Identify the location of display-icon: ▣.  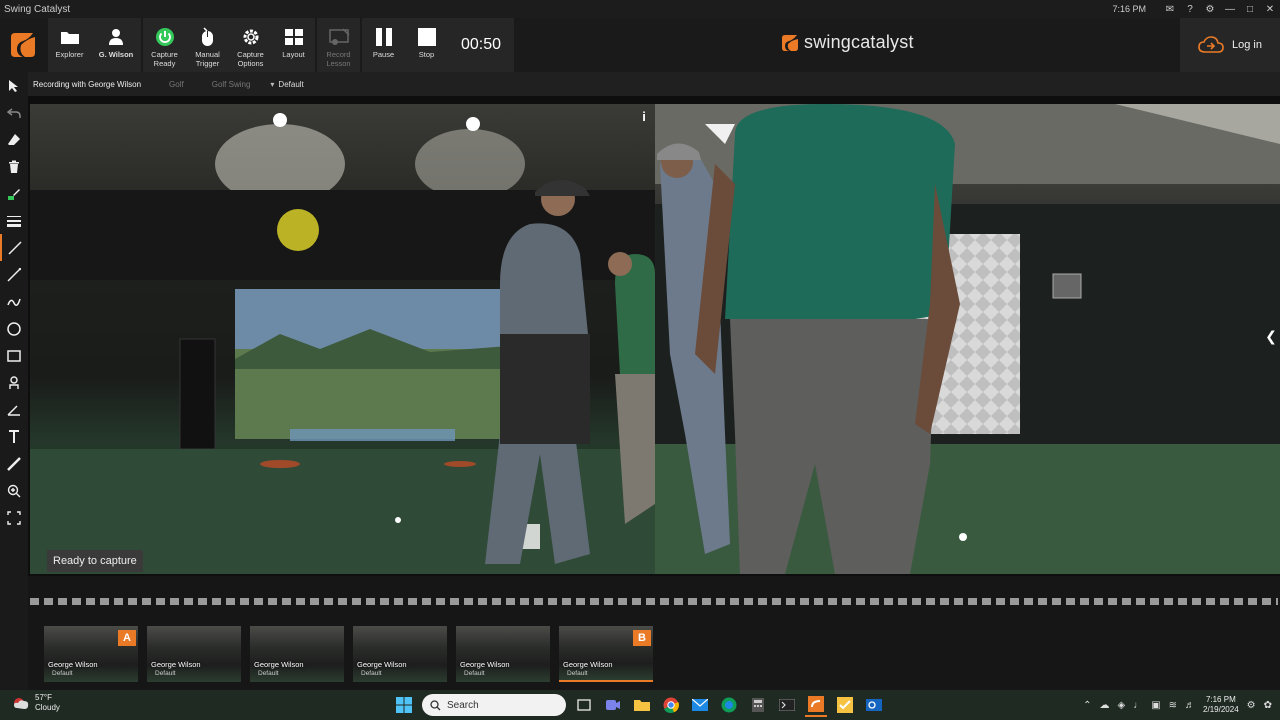
(1155, 705).